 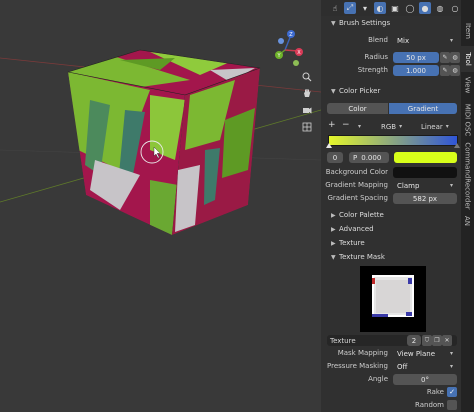 What do you see at coordinates (378, 40) in the screenshot?
I see `blend-label: Blend` at bounding box center [378, 40].